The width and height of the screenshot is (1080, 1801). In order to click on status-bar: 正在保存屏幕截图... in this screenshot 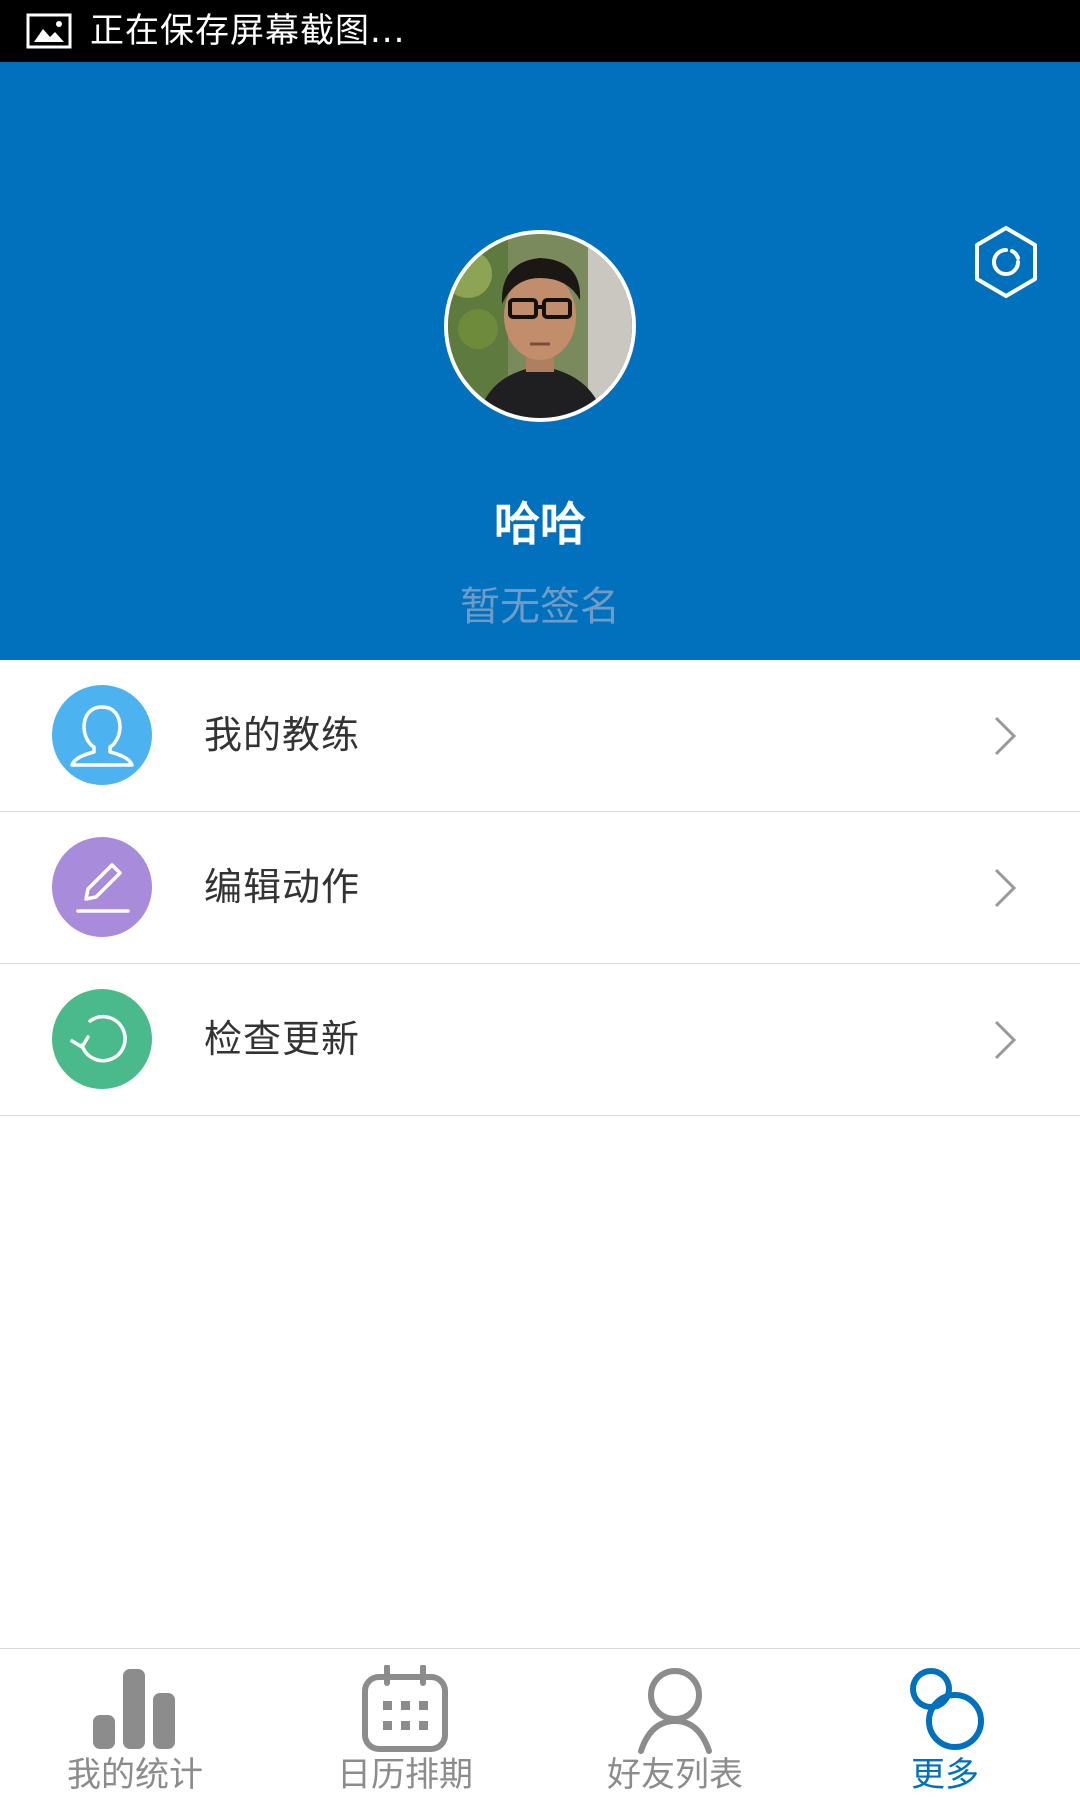, I will do `click(540, 31)`.